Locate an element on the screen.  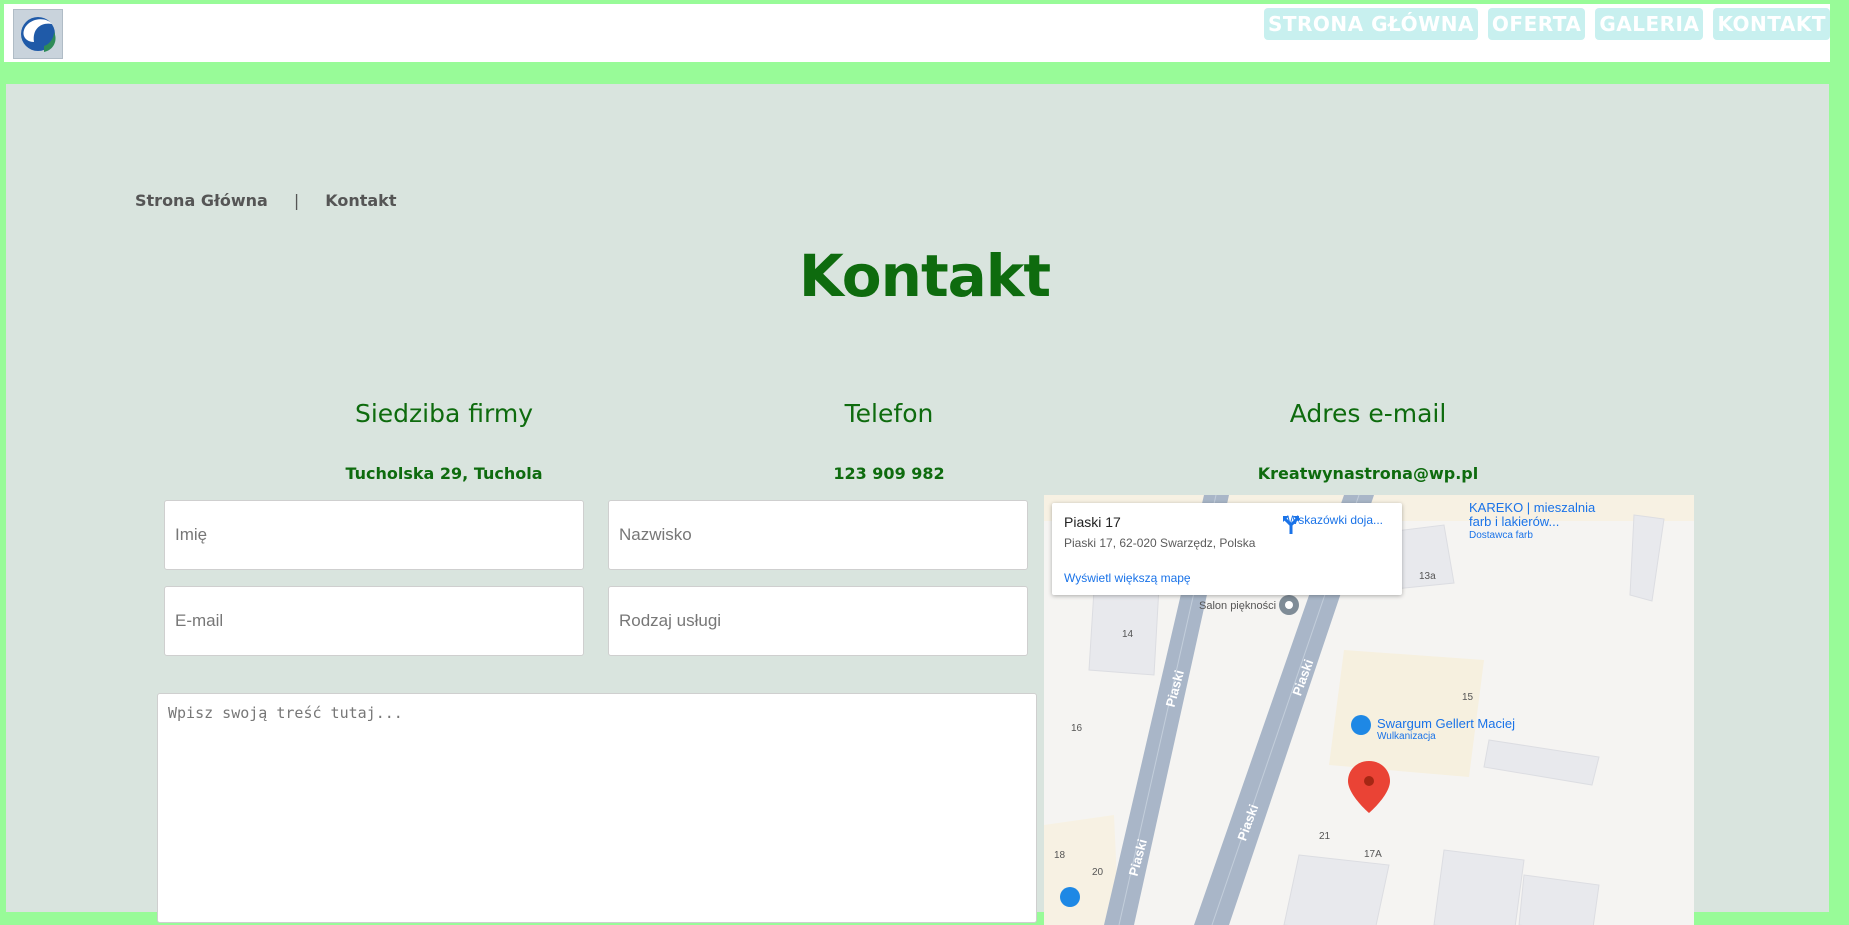
service-type-input is located at coordinates (818, 621).